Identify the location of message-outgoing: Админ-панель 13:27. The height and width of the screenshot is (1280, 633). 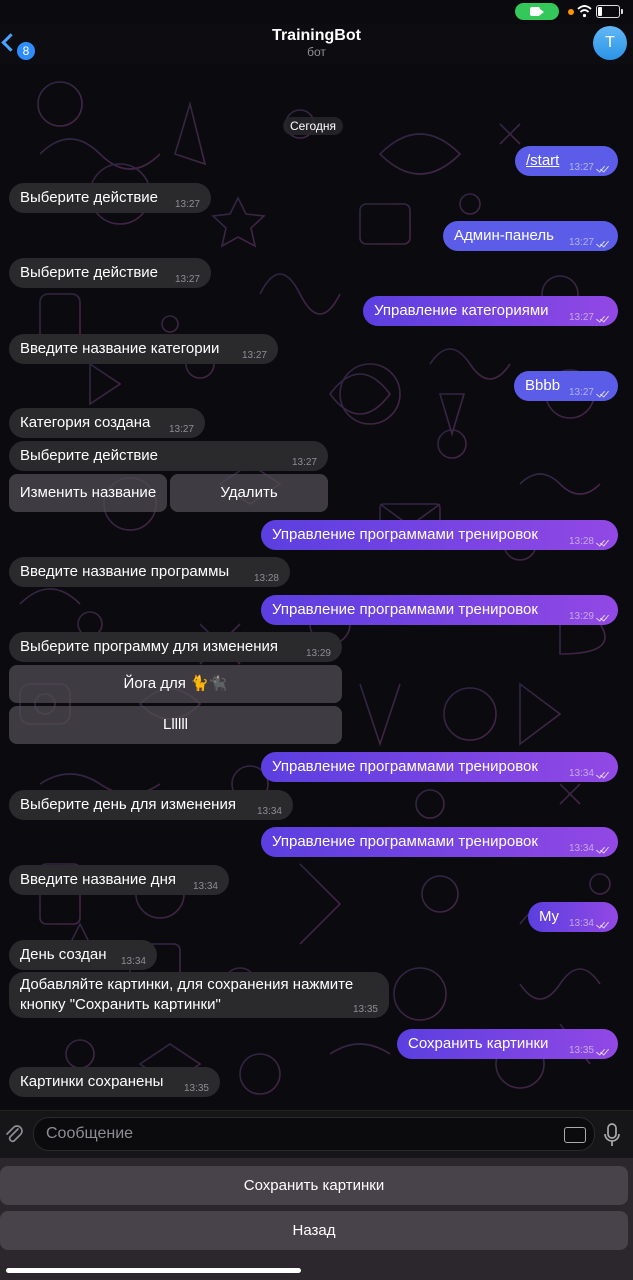
(530, 236).